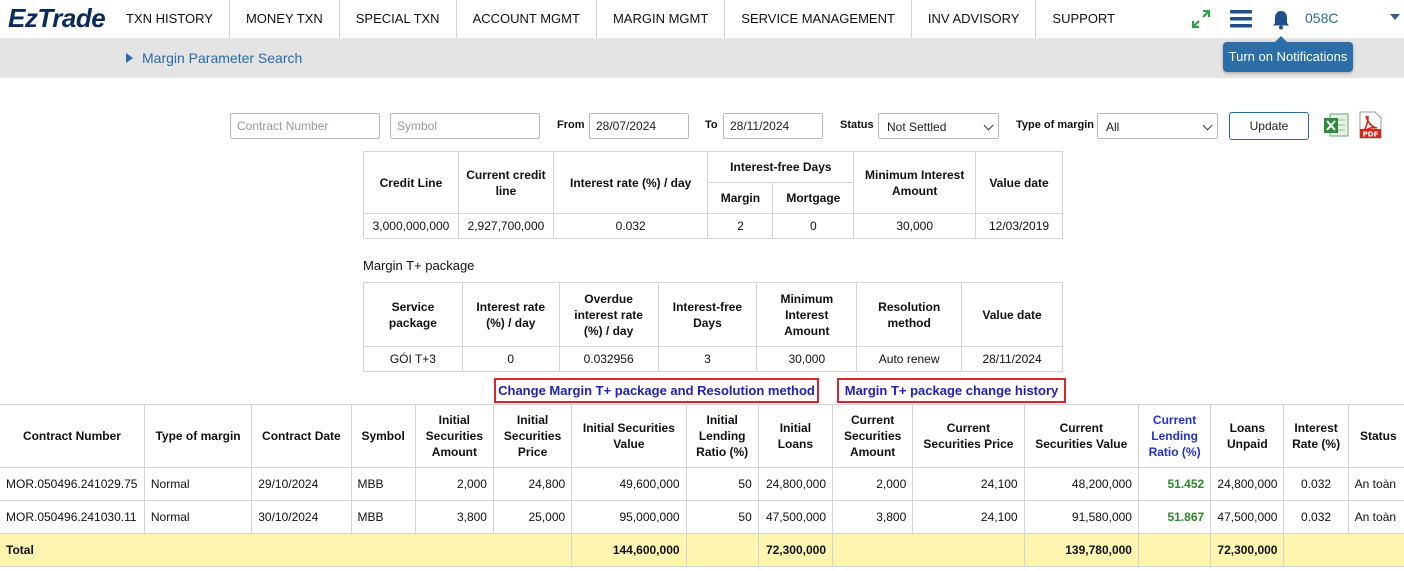 The height and width of the screenshot is (571, 1404). I want to click on caret-down-icon, so click(1395, 17).